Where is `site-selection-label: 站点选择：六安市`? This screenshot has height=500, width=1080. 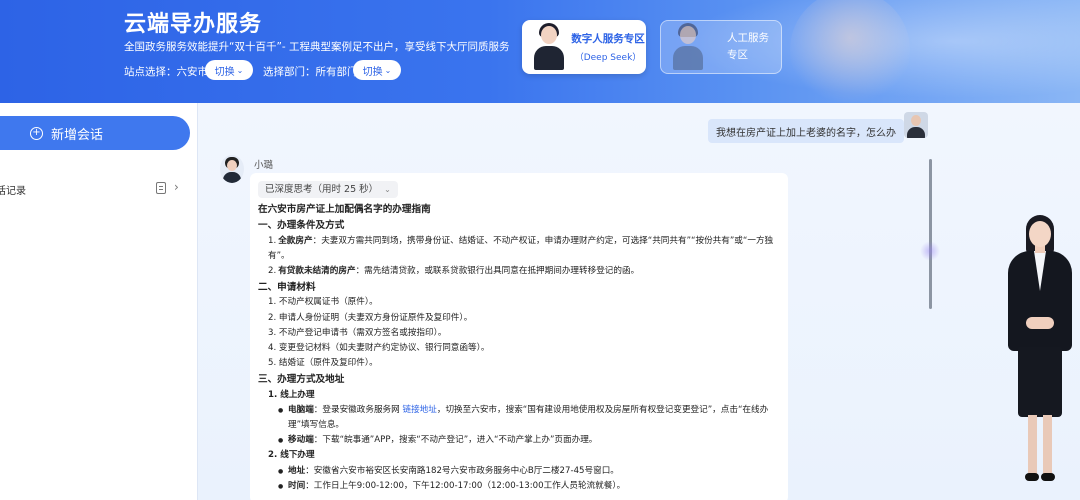
site-selection-label: 站点选择：六安市 is located at coordinates (166, 72).